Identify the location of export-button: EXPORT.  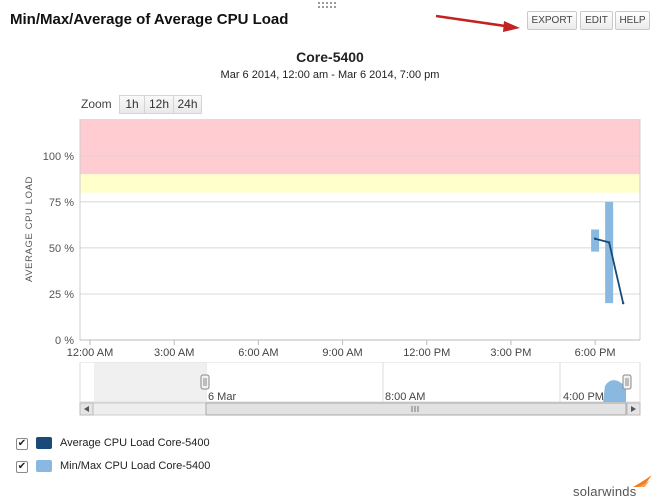
(552, 20).